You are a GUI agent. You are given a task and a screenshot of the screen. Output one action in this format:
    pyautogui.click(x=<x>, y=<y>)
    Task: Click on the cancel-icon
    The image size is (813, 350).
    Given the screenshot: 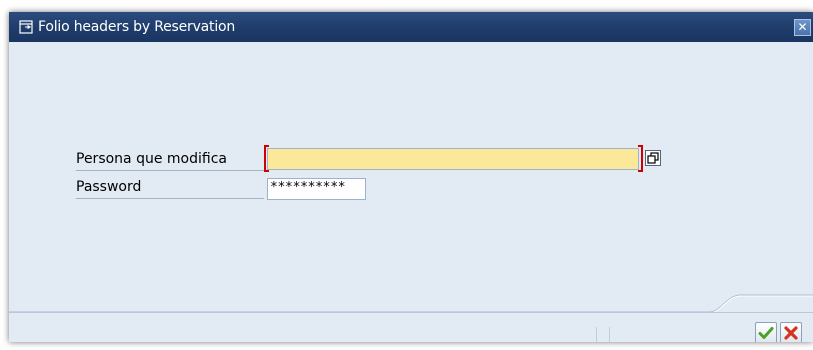 What is the action you would take?
    pyautogui.click(x=791, y=333)
    